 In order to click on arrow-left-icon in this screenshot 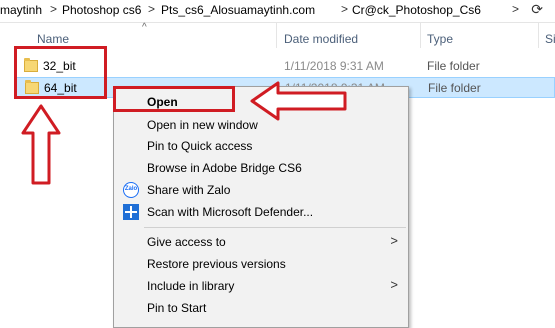, I will do `click(298, 101)`.